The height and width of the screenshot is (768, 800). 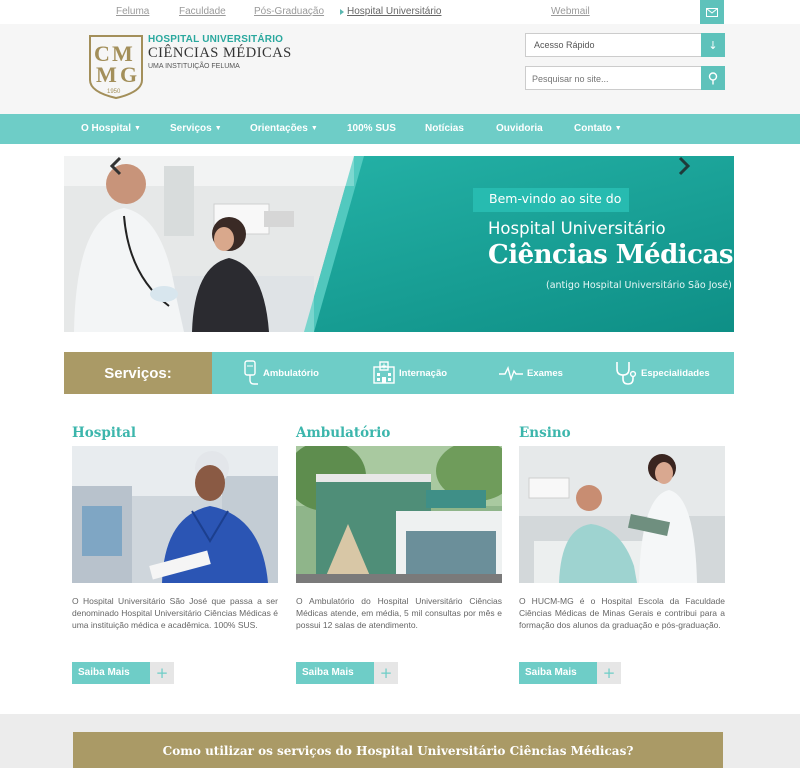 I want to click on nav-item-o-hospital: O Hospital ▼, so click(x=111, y=128).